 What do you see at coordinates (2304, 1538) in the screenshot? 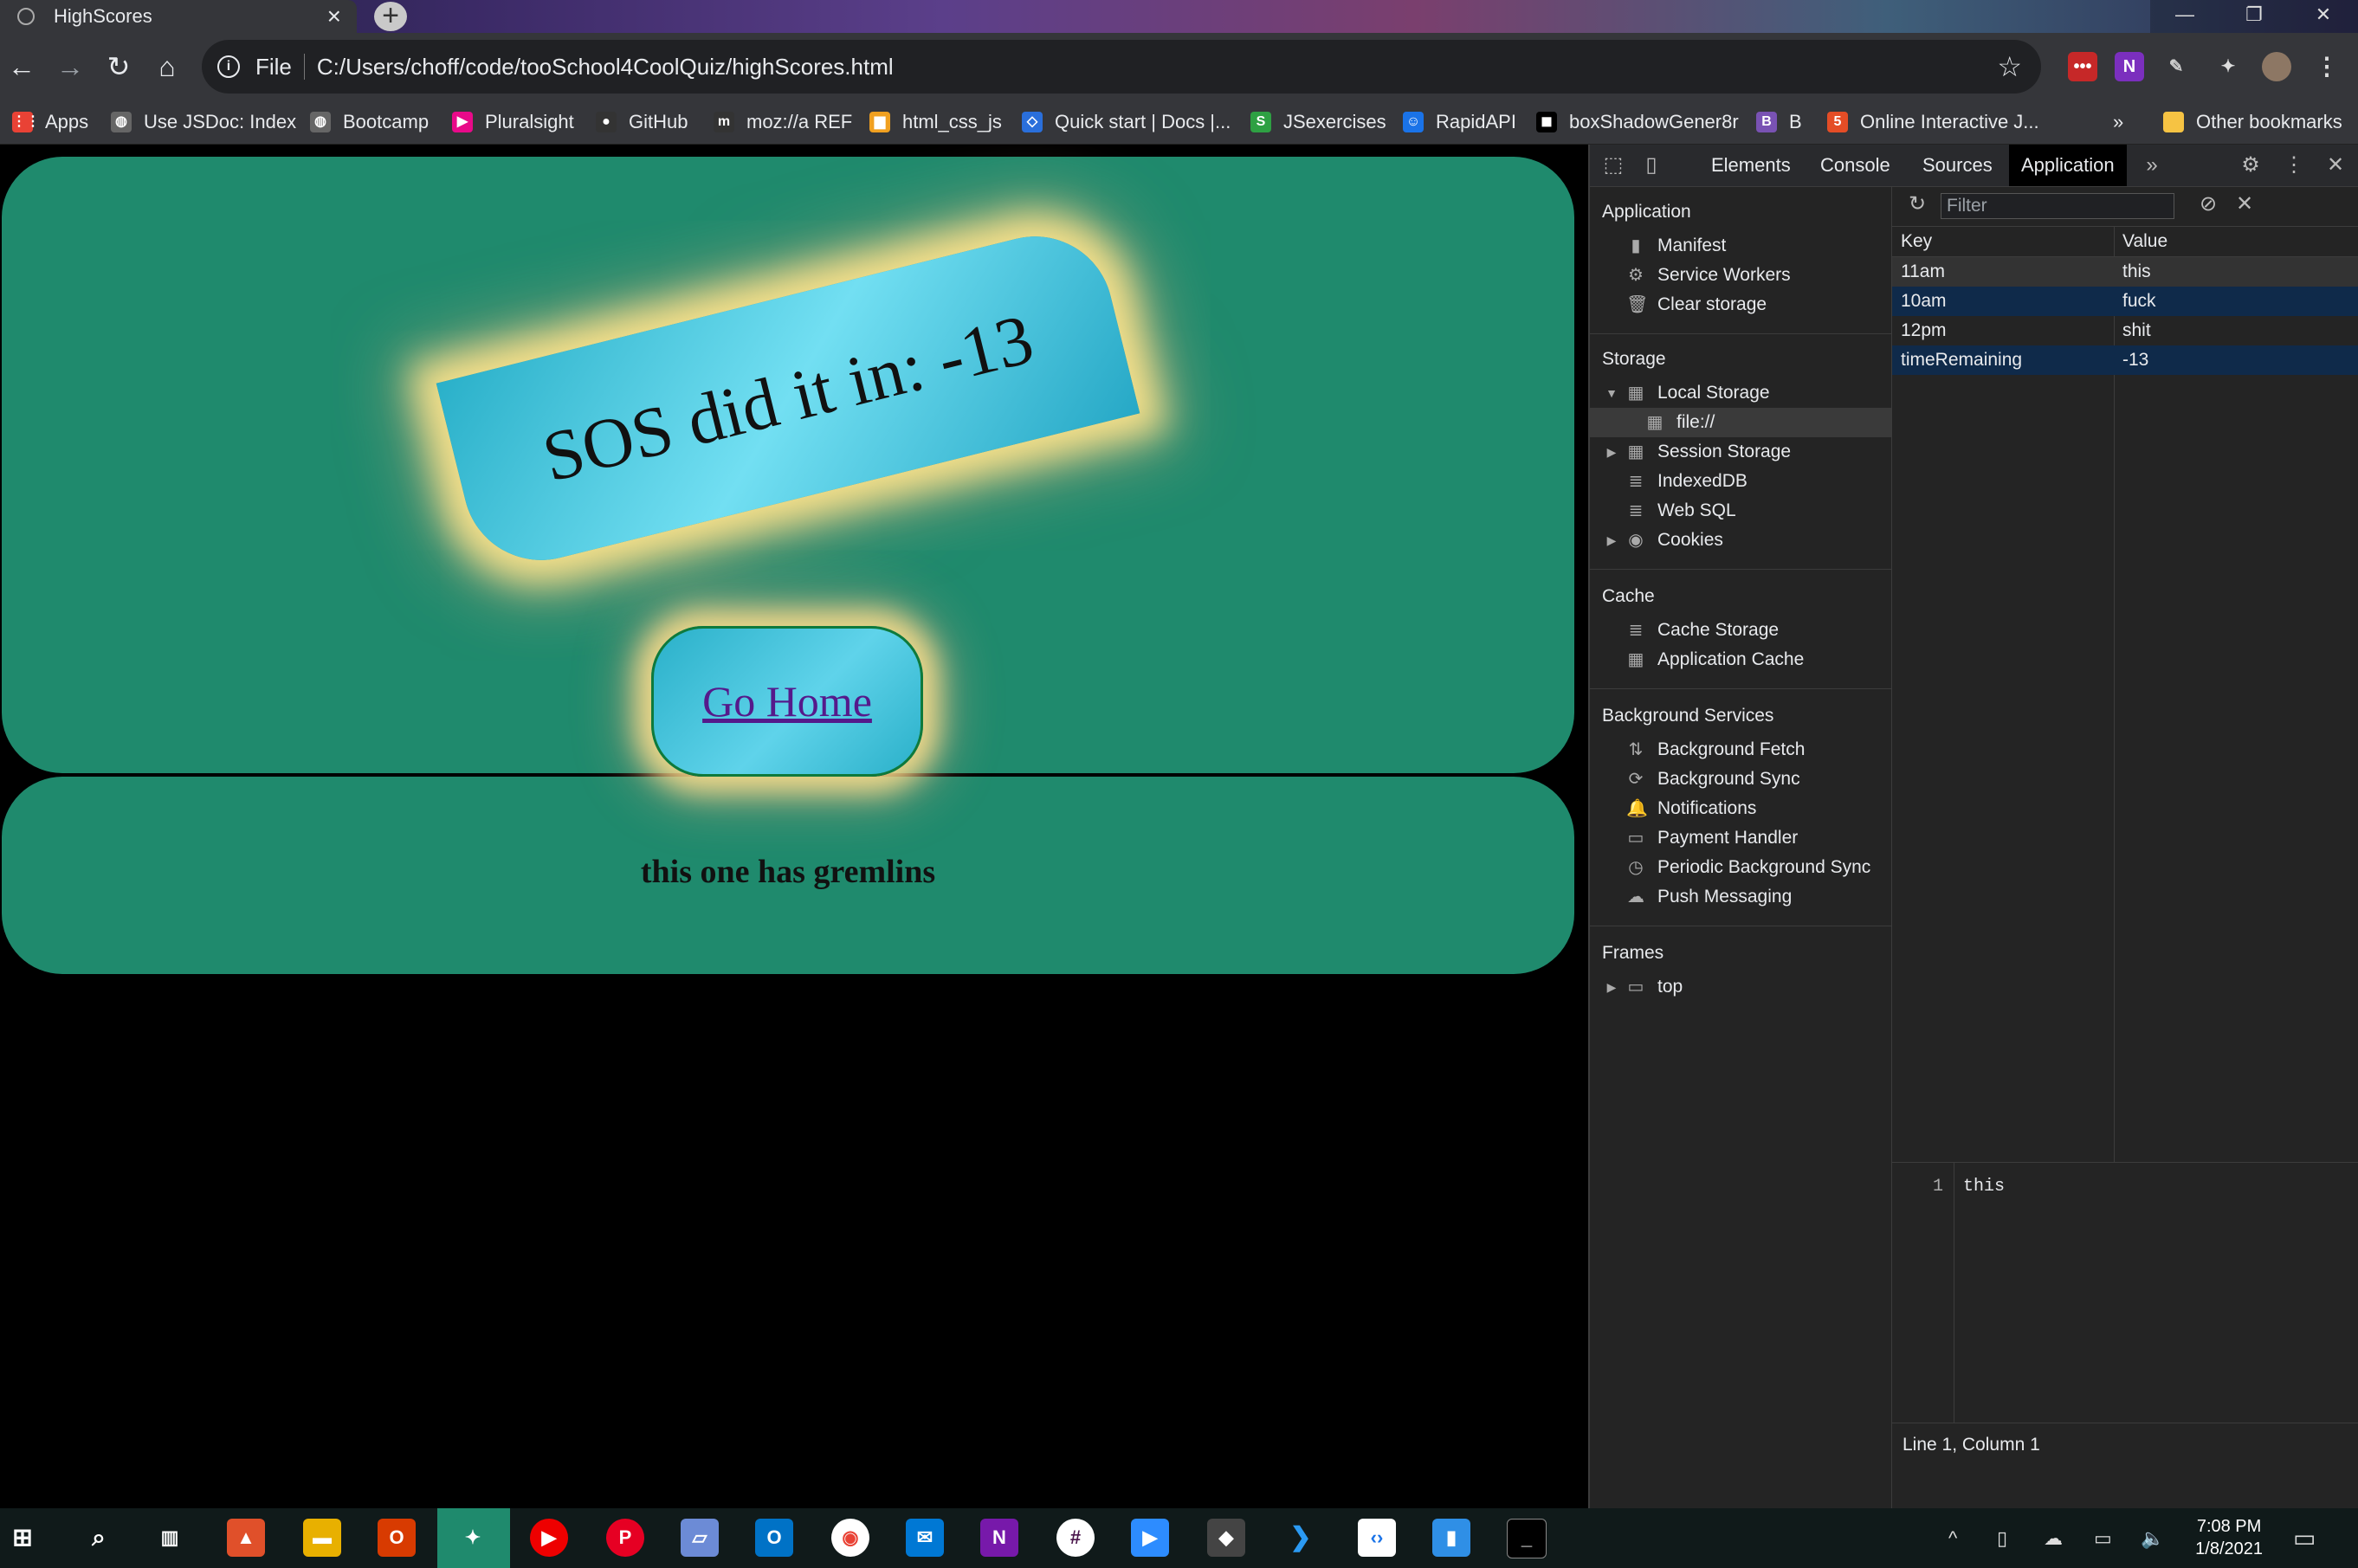
I see `action-center-icon: ▭` at bounding box center [2304, 1538].